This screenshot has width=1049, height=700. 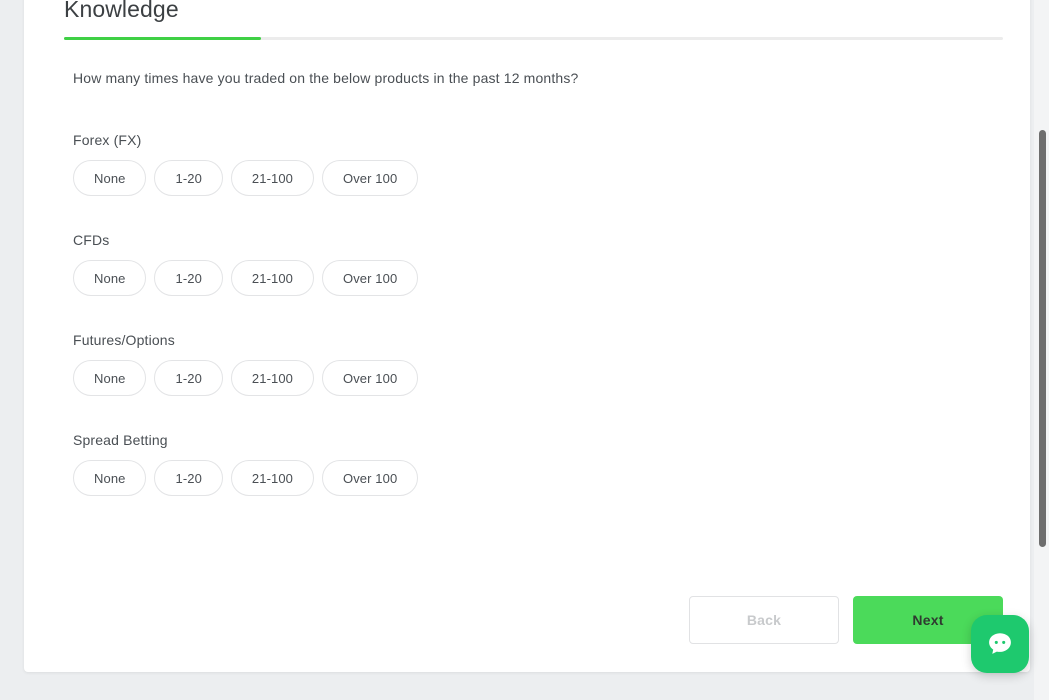 I want to click on progress-bar-fill, so click(x=163, y=38).